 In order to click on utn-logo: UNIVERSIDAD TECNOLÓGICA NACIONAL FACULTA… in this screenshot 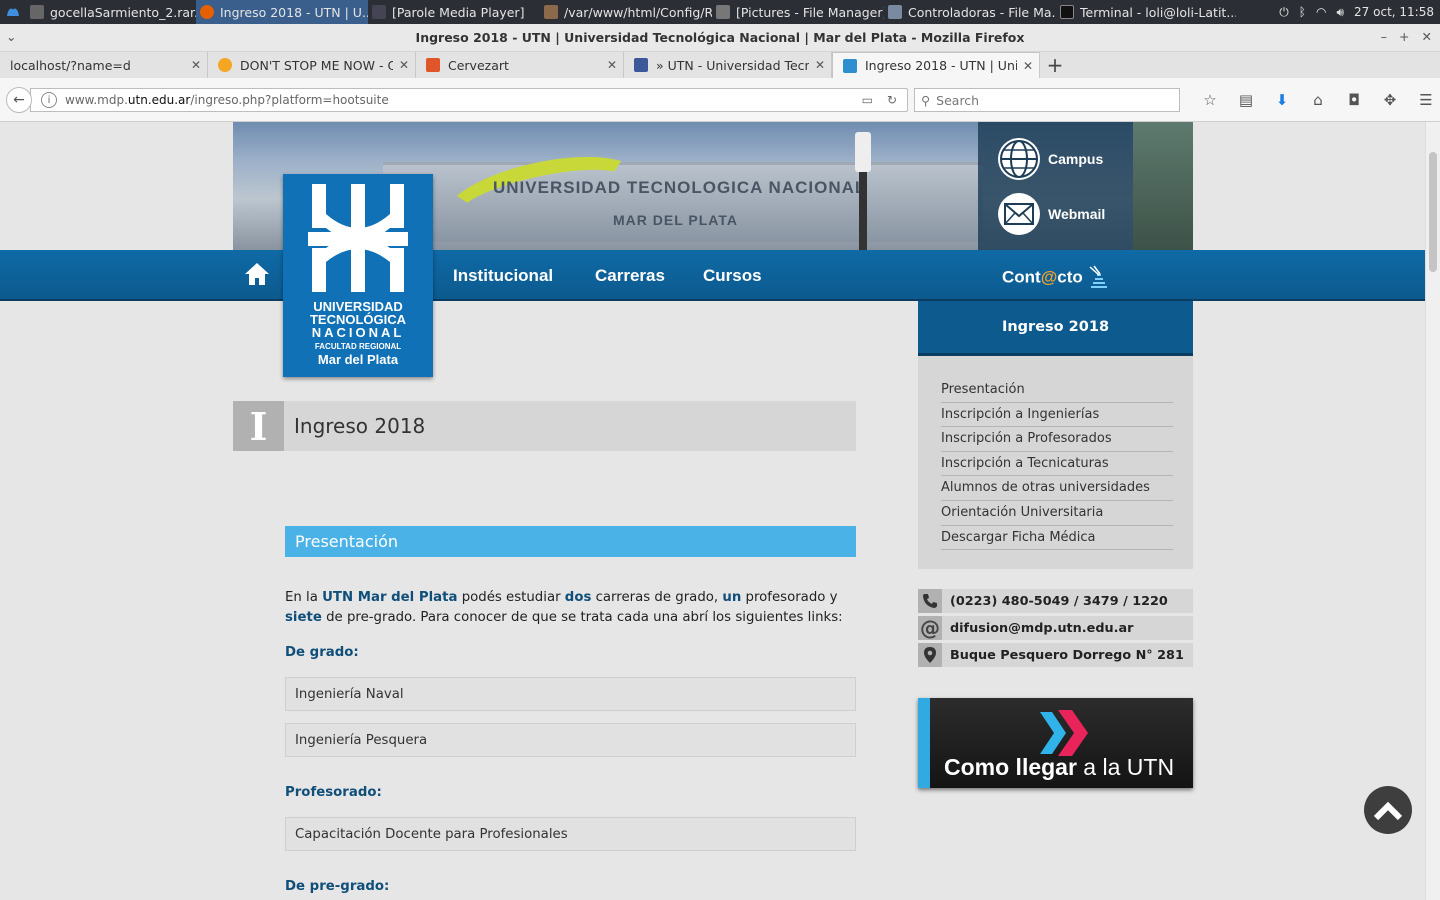, I will do `click(358, 275)`.